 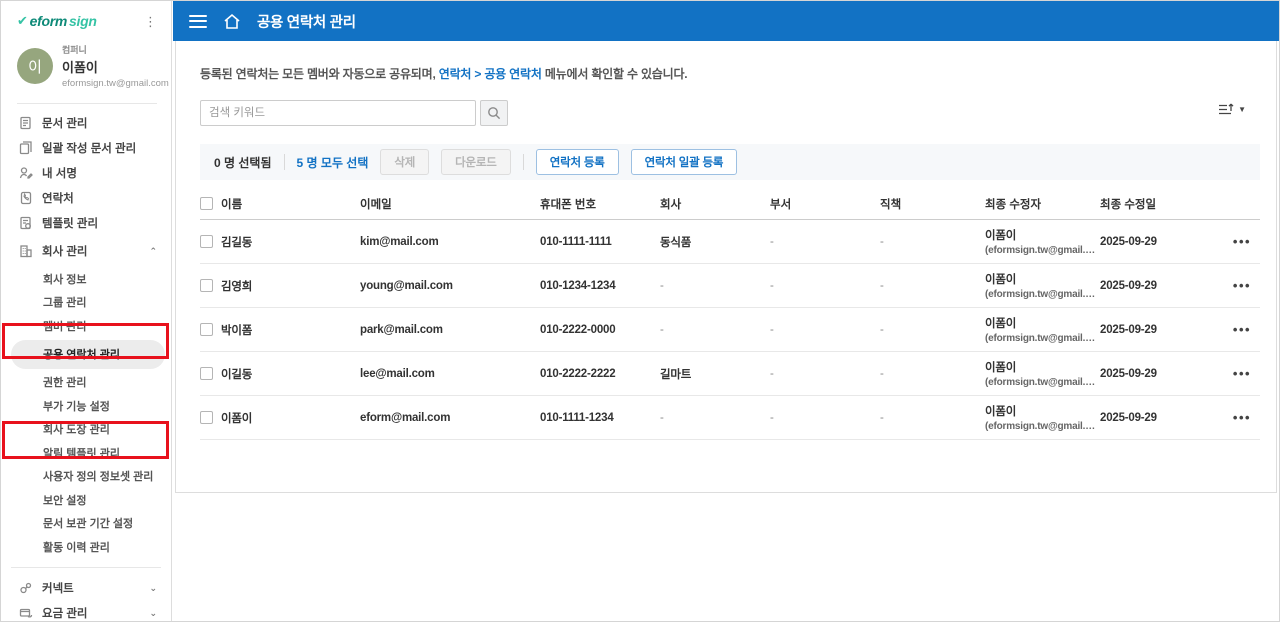 What do you see at coordinates (237, 286) in the screenshot?
I see `cell-name: 김영희` at bounding box center [237, 286].